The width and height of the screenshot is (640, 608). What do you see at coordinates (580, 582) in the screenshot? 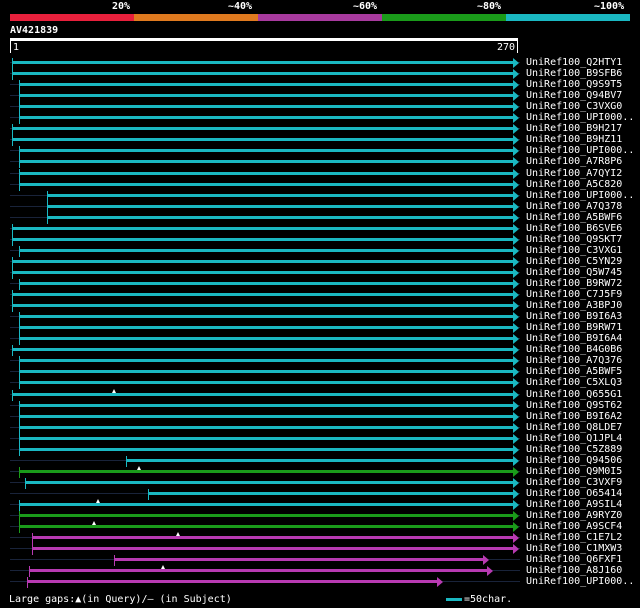
I see `hit-label: UniRef100_UPI000..` at bounding box center [580, 582].